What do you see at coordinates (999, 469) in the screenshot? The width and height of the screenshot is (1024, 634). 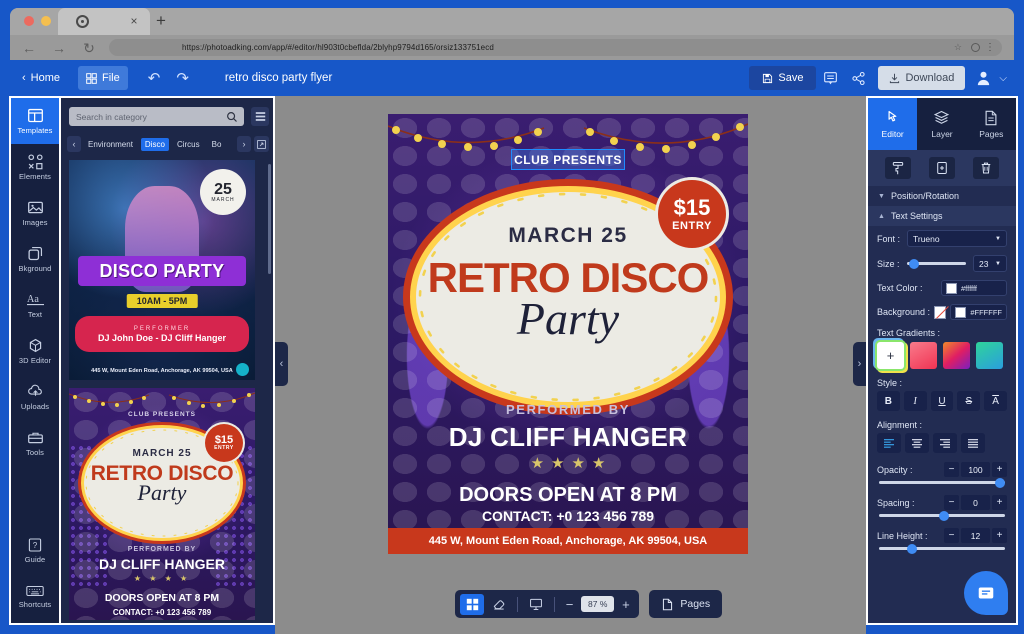 I see `opacity-increase-button: +` at bounding box center [999, 469].